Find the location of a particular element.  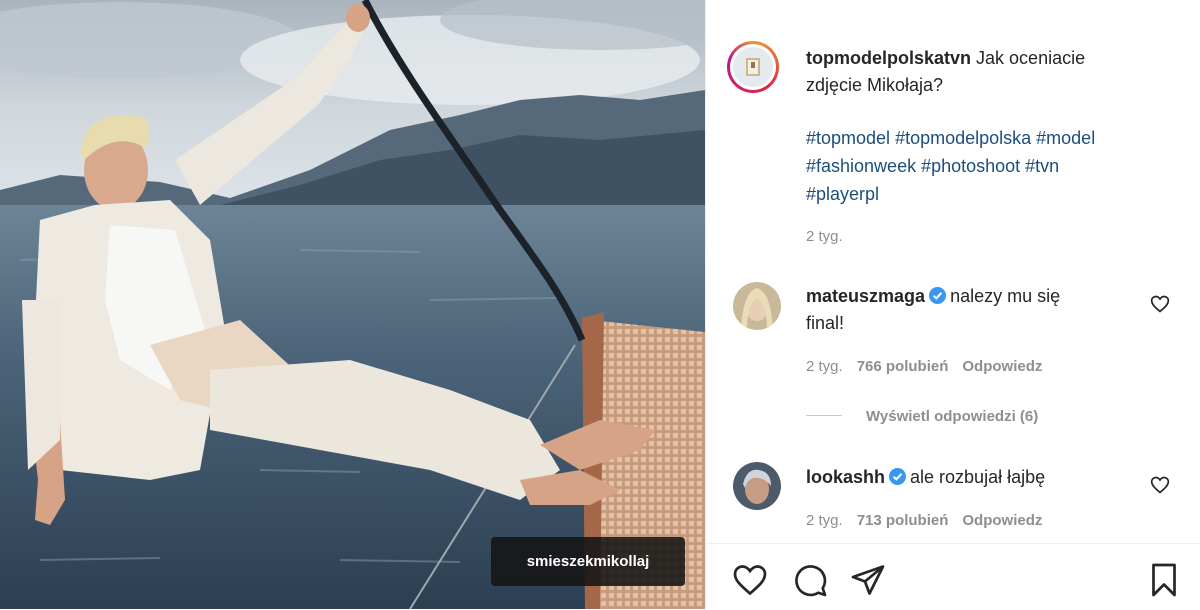

paper-plane-icon is located at coordinates (868, 580).